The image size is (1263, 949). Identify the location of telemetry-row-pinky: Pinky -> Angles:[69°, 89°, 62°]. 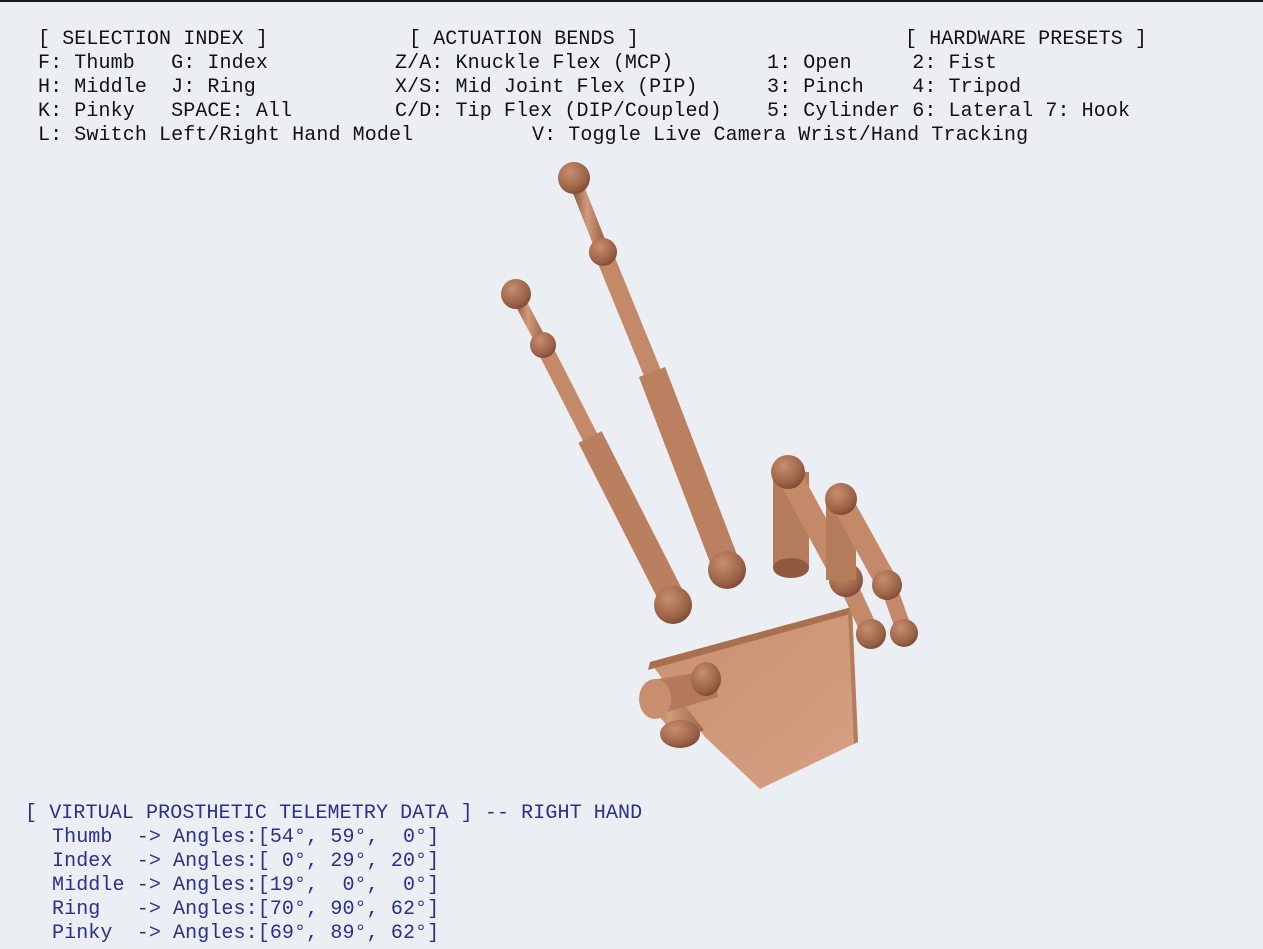
(246, 933).